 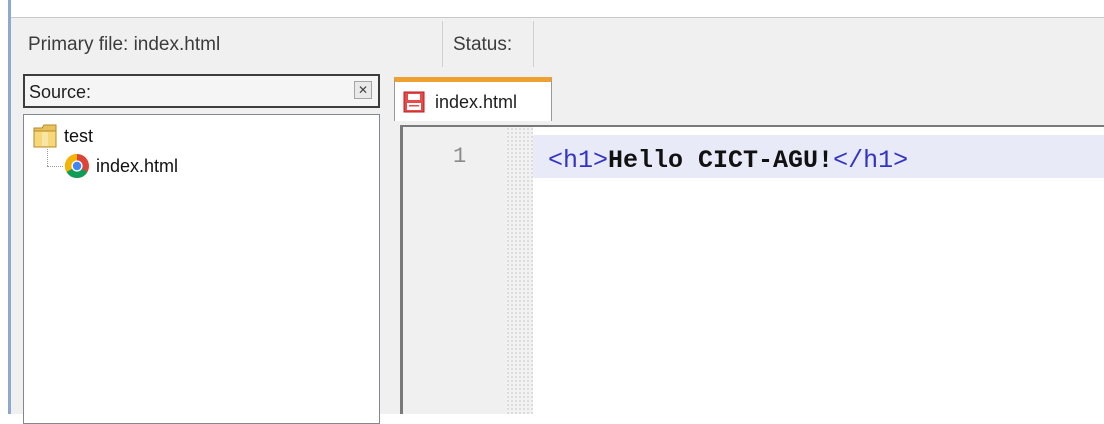 What do you see at coordinates (76, 166) in the screenshot?
I see `chrome-icon` at bounding box center [76, 166].